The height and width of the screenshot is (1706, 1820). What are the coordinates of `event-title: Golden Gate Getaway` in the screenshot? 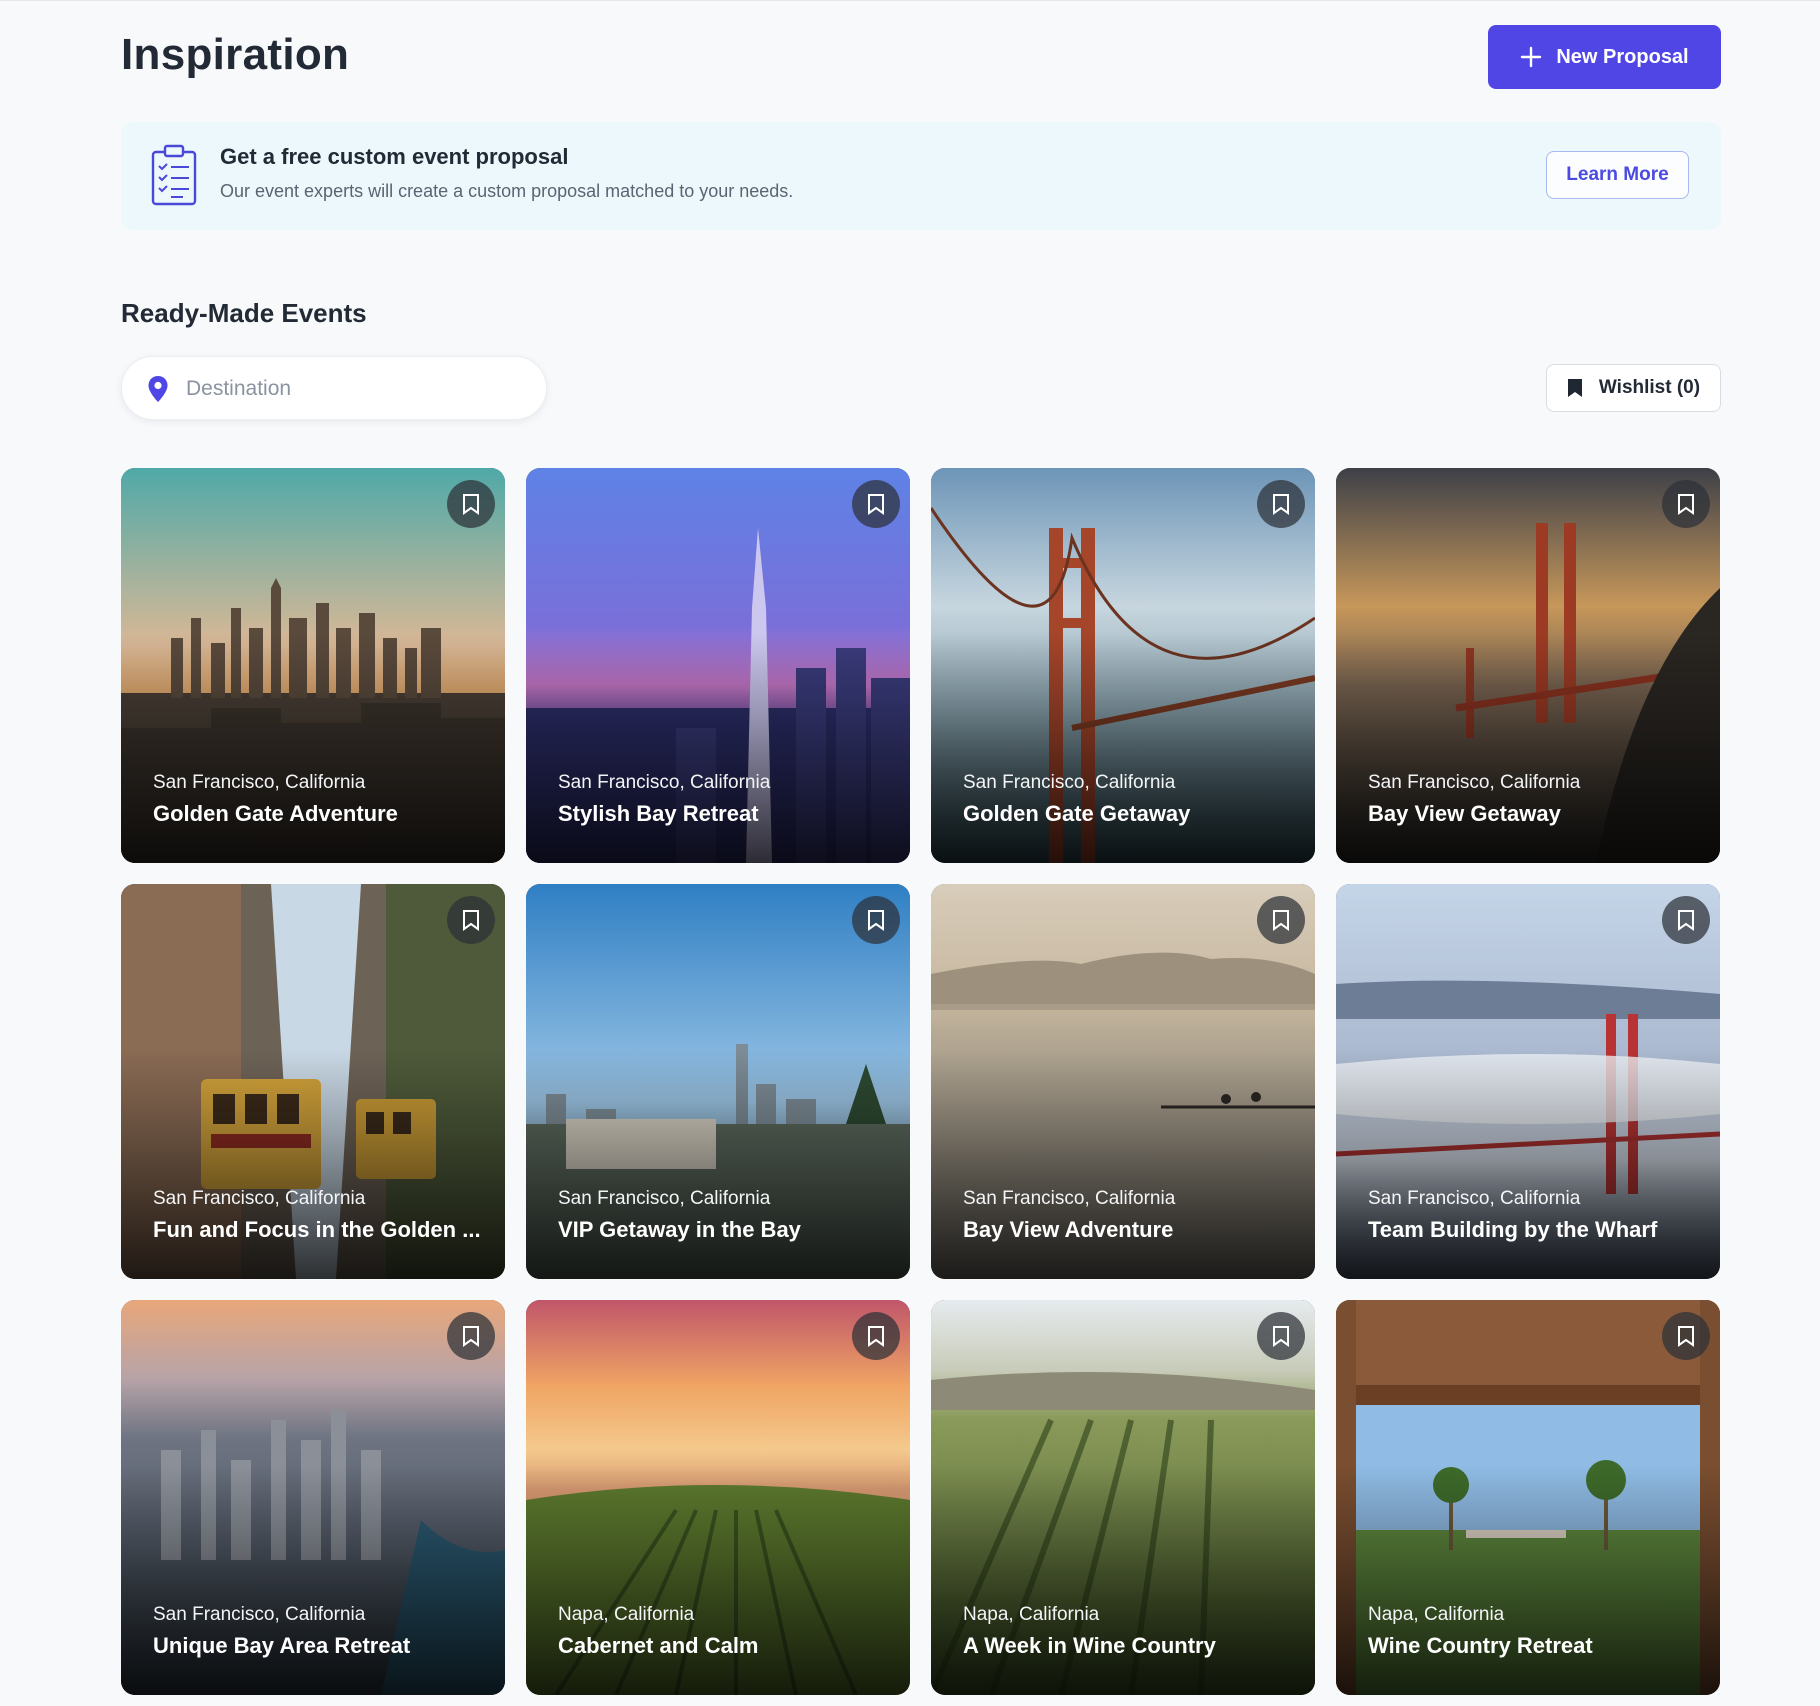 It's located at (1077, 813).